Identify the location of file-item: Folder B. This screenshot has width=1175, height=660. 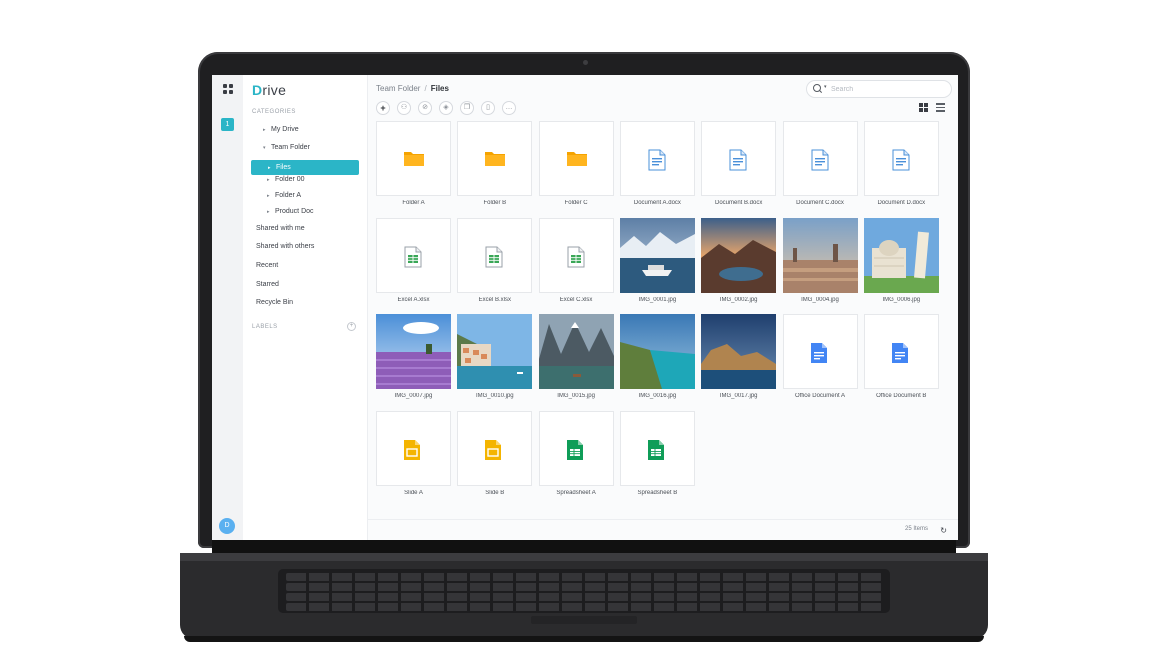
(495, 167).